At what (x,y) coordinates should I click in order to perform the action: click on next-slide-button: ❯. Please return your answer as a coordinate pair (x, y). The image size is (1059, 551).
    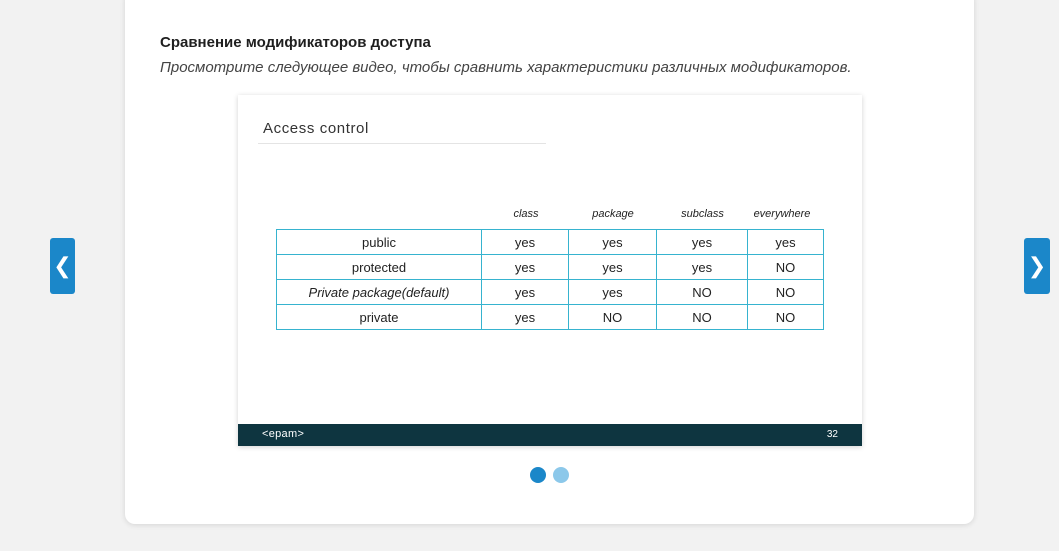
    Looking at the image, I should click on (1037, 266).